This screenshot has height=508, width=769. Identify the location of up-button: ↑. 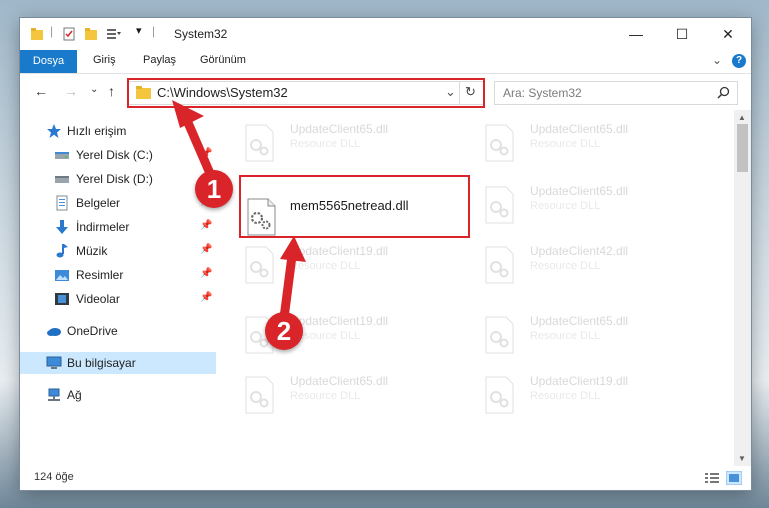
(111, 91).